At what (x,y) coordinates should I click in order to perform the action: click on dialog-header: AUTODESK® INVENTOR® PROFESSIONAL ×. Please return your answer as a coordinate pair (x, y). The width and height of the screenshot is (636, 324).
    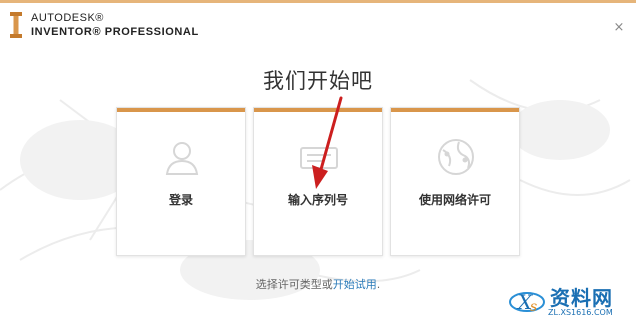
    Looking at the image, I should click on (318, 25).